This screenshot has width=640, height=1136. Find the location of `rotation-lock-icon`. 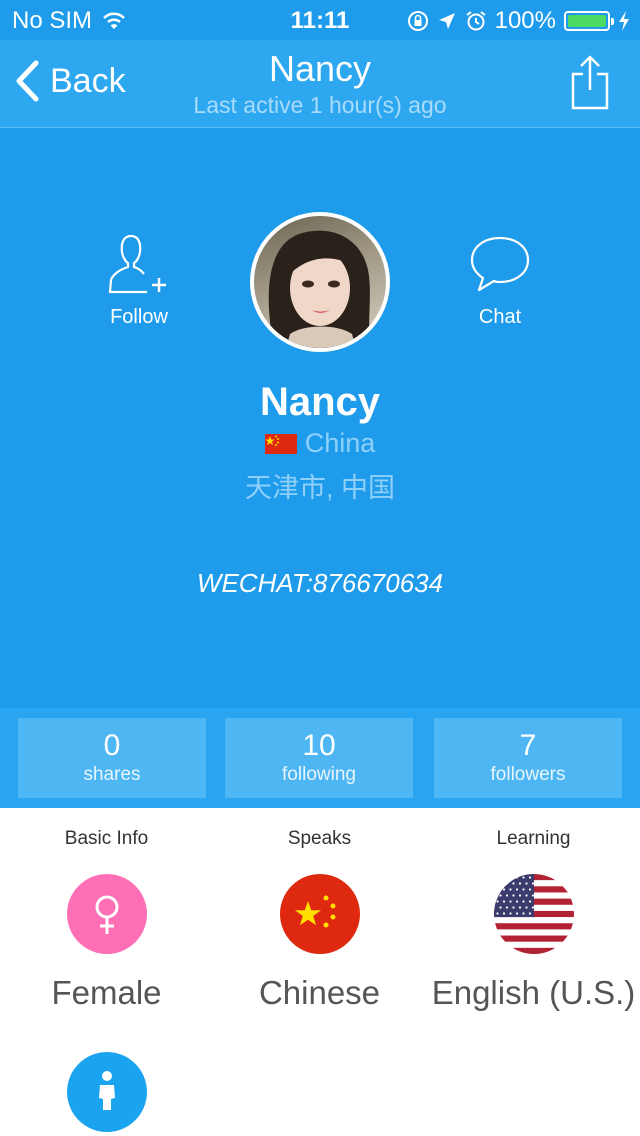

rotation-lock-icon is located at coordinates (417, 21).